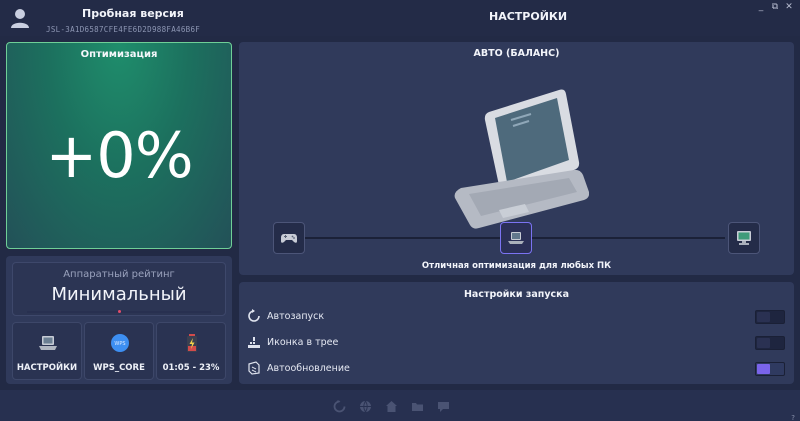  What do you see at coordinates (789, 7) in the screenshot?
I see `close-button: ✕` at bounding box center [789, 7].